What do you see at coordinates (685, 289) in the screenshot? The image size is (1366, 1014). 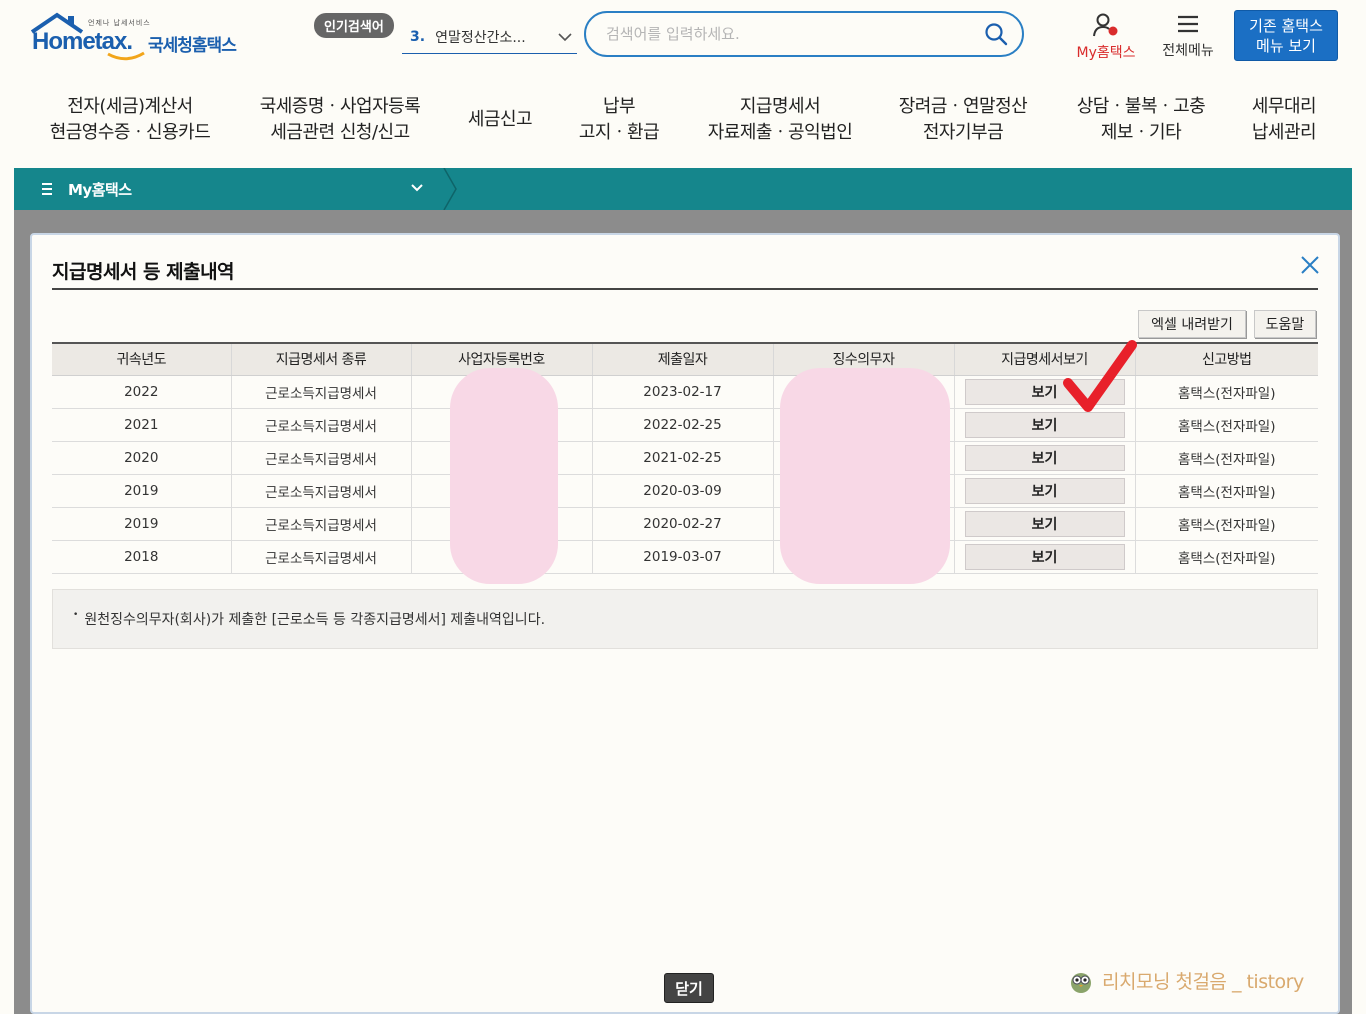 I see `title-divider` at bounding box center [685, 289].